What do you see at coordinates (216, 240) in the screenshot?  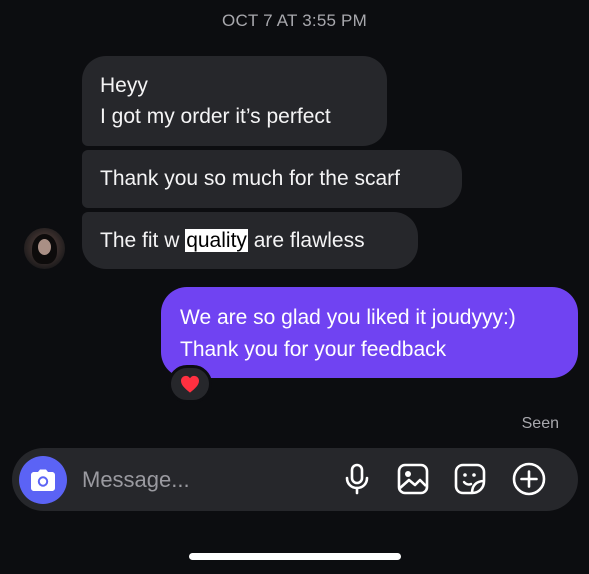 I see `selected-text-highlight: quality` at bounding box center [216, 240].